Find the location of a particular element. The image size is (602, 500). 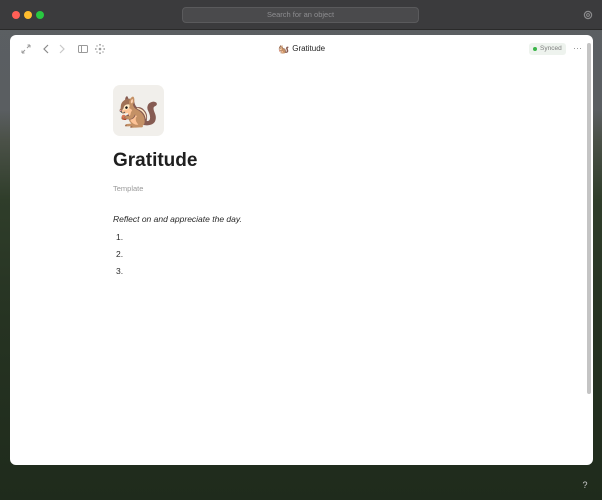

list-item: 2. is located at coordinates (119, 256).